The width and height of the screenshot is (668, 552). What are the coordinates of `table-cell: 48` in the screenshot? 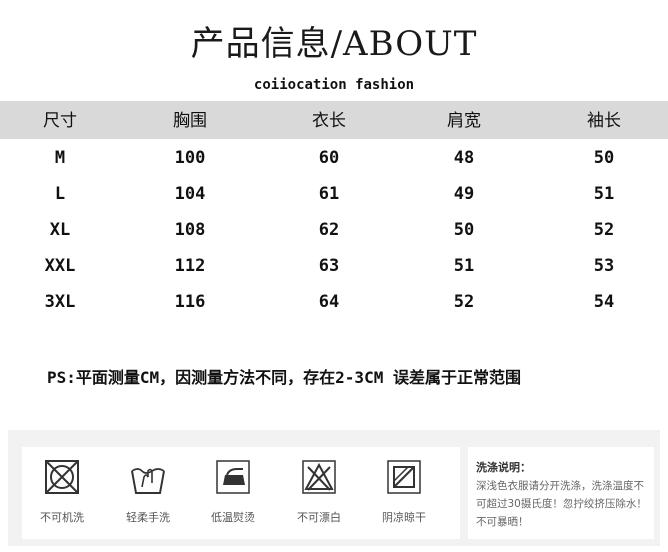 It's located at (464, 158).